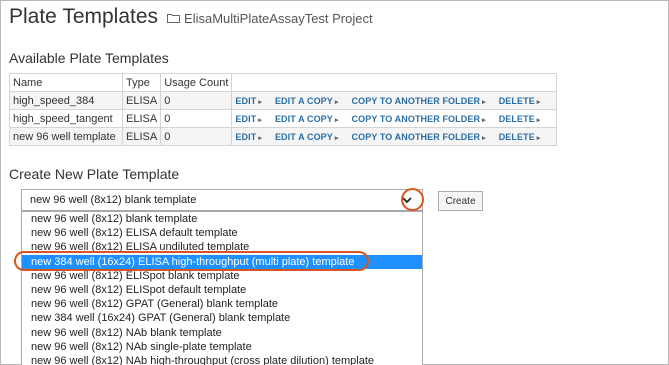  What do you see at coordinates (412, 199) in the screenshot?
I see `dropdown-arrow-callout` at bounding box center [412, 199].